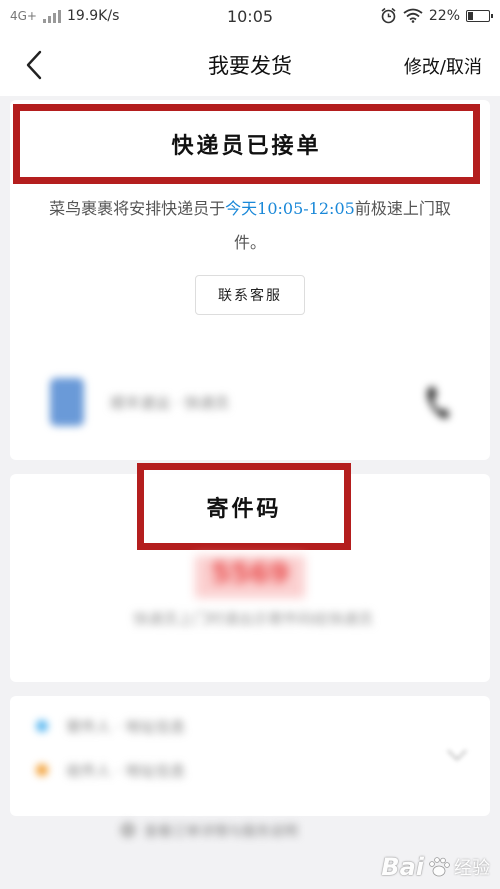  Describe the element at coordinates (250, 295) in the screenshot. I see `contact-service-button: 联系客服` at that location.